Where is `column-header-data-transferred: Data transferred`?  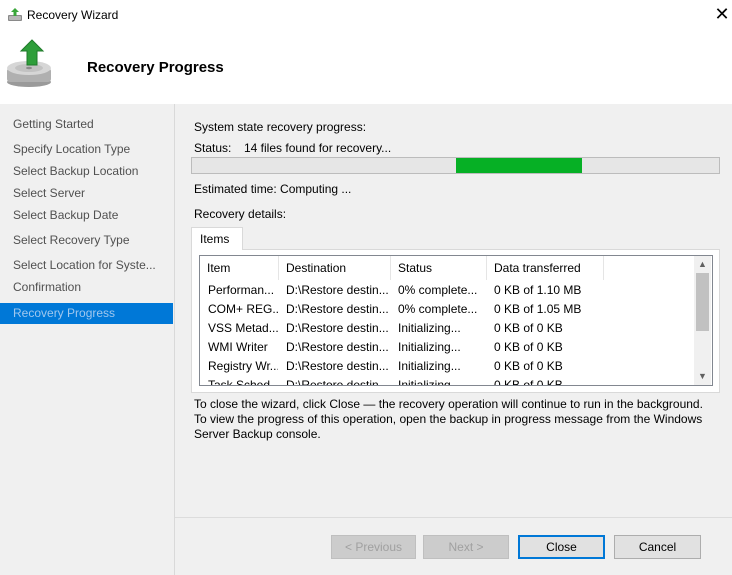 column-header-data-transferred: Data transferred is located at coordinates (545, 268).